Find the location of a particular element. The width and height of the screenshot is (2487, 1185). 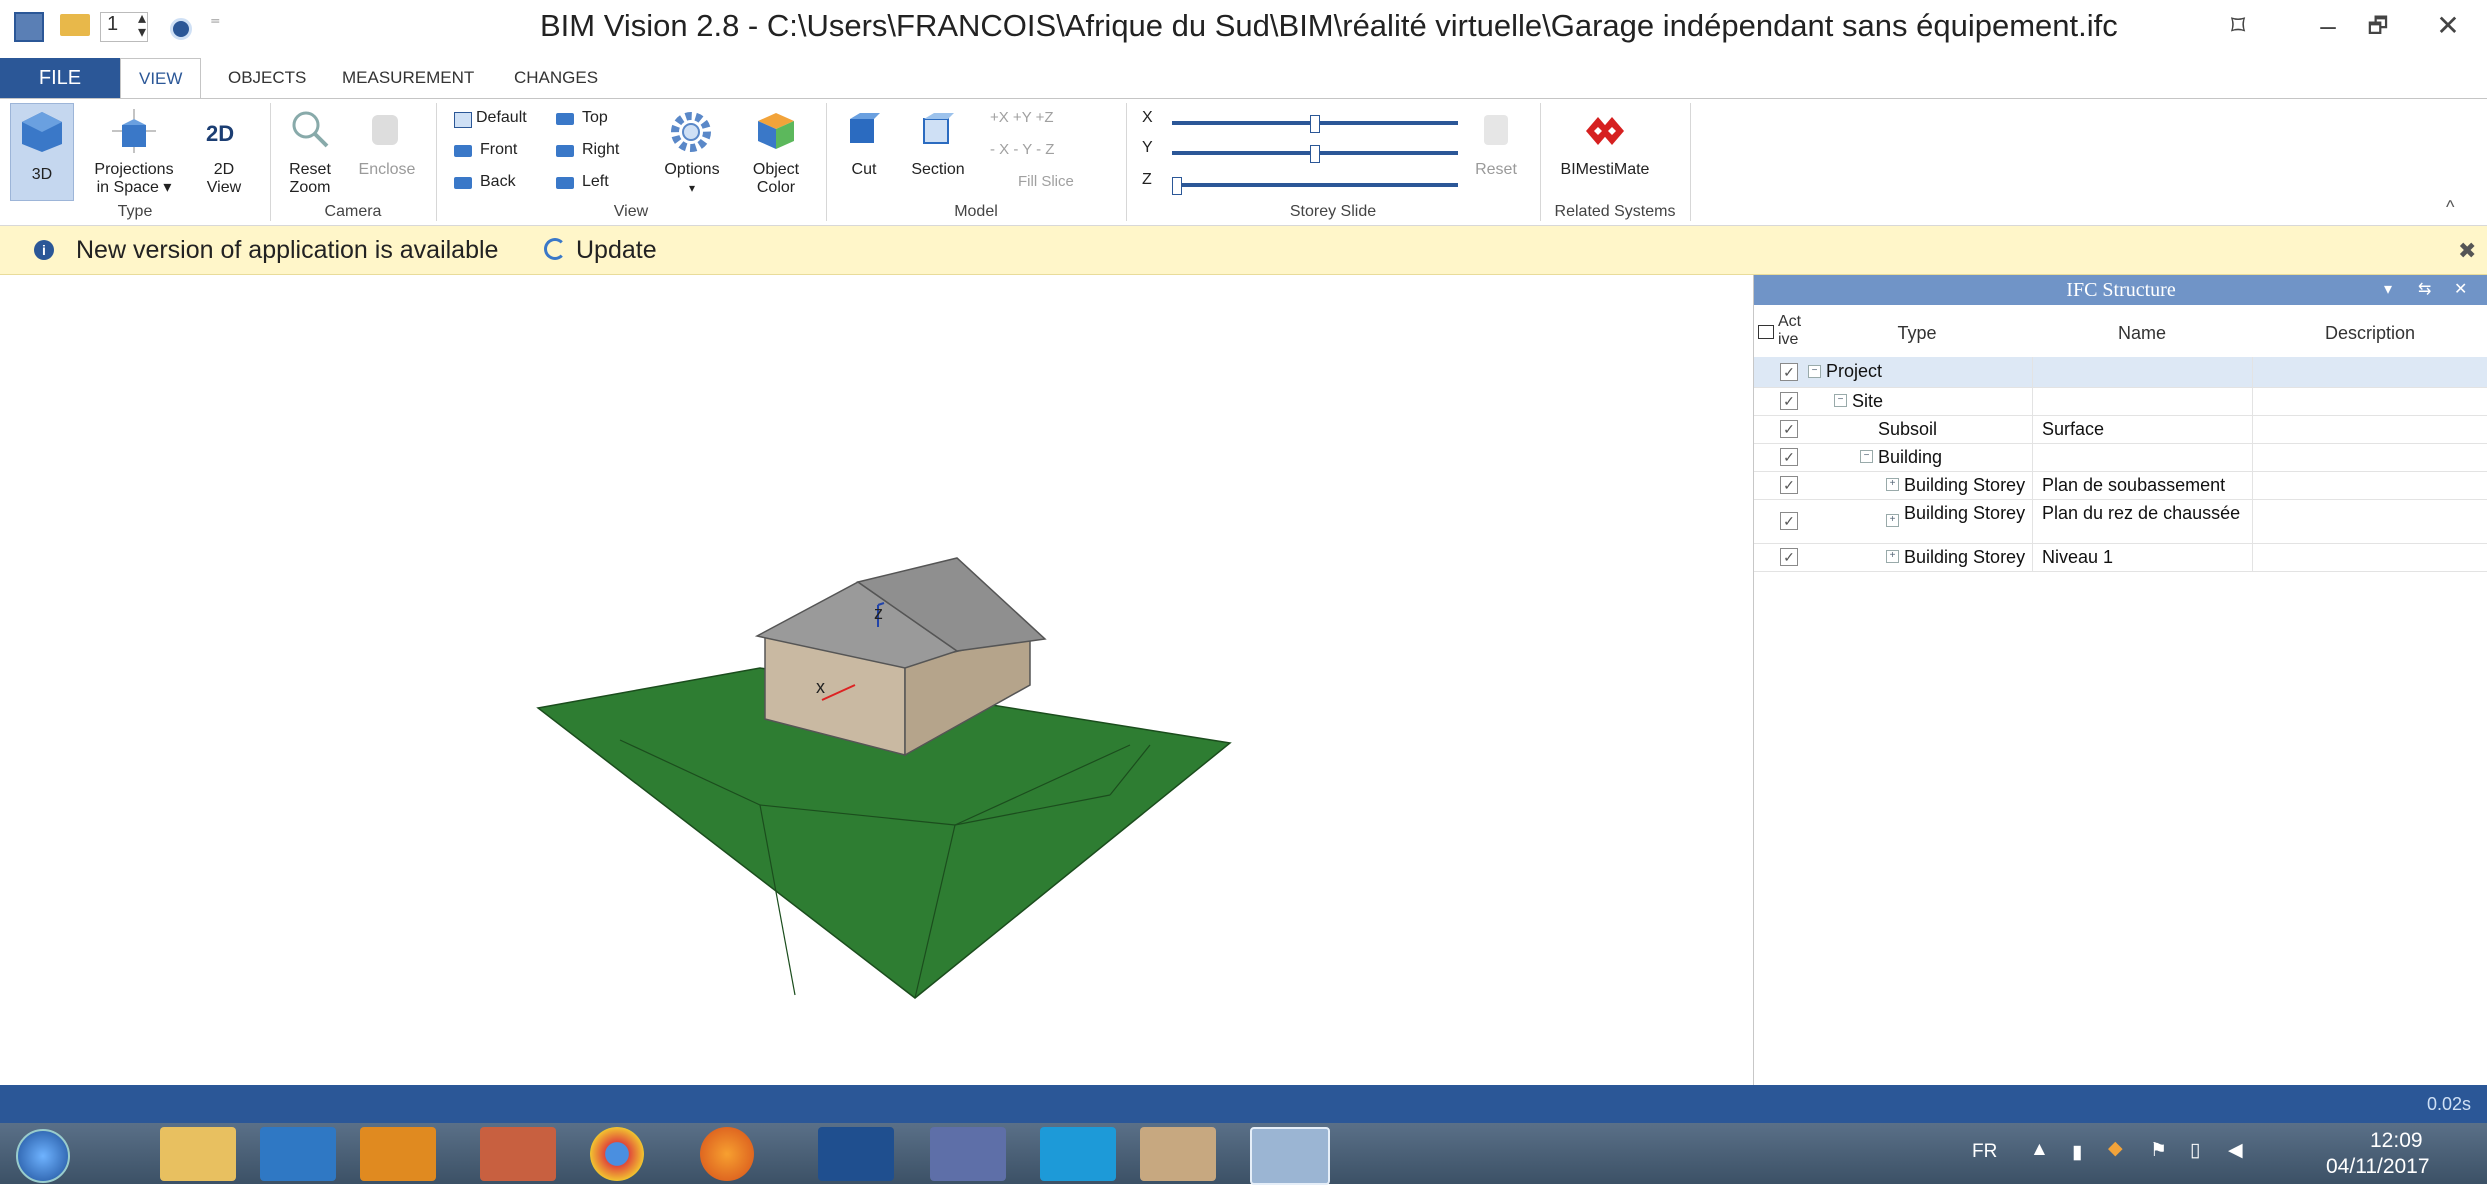

btn-projections: Projections in Space ▾ is located at coordinates (134, 151).